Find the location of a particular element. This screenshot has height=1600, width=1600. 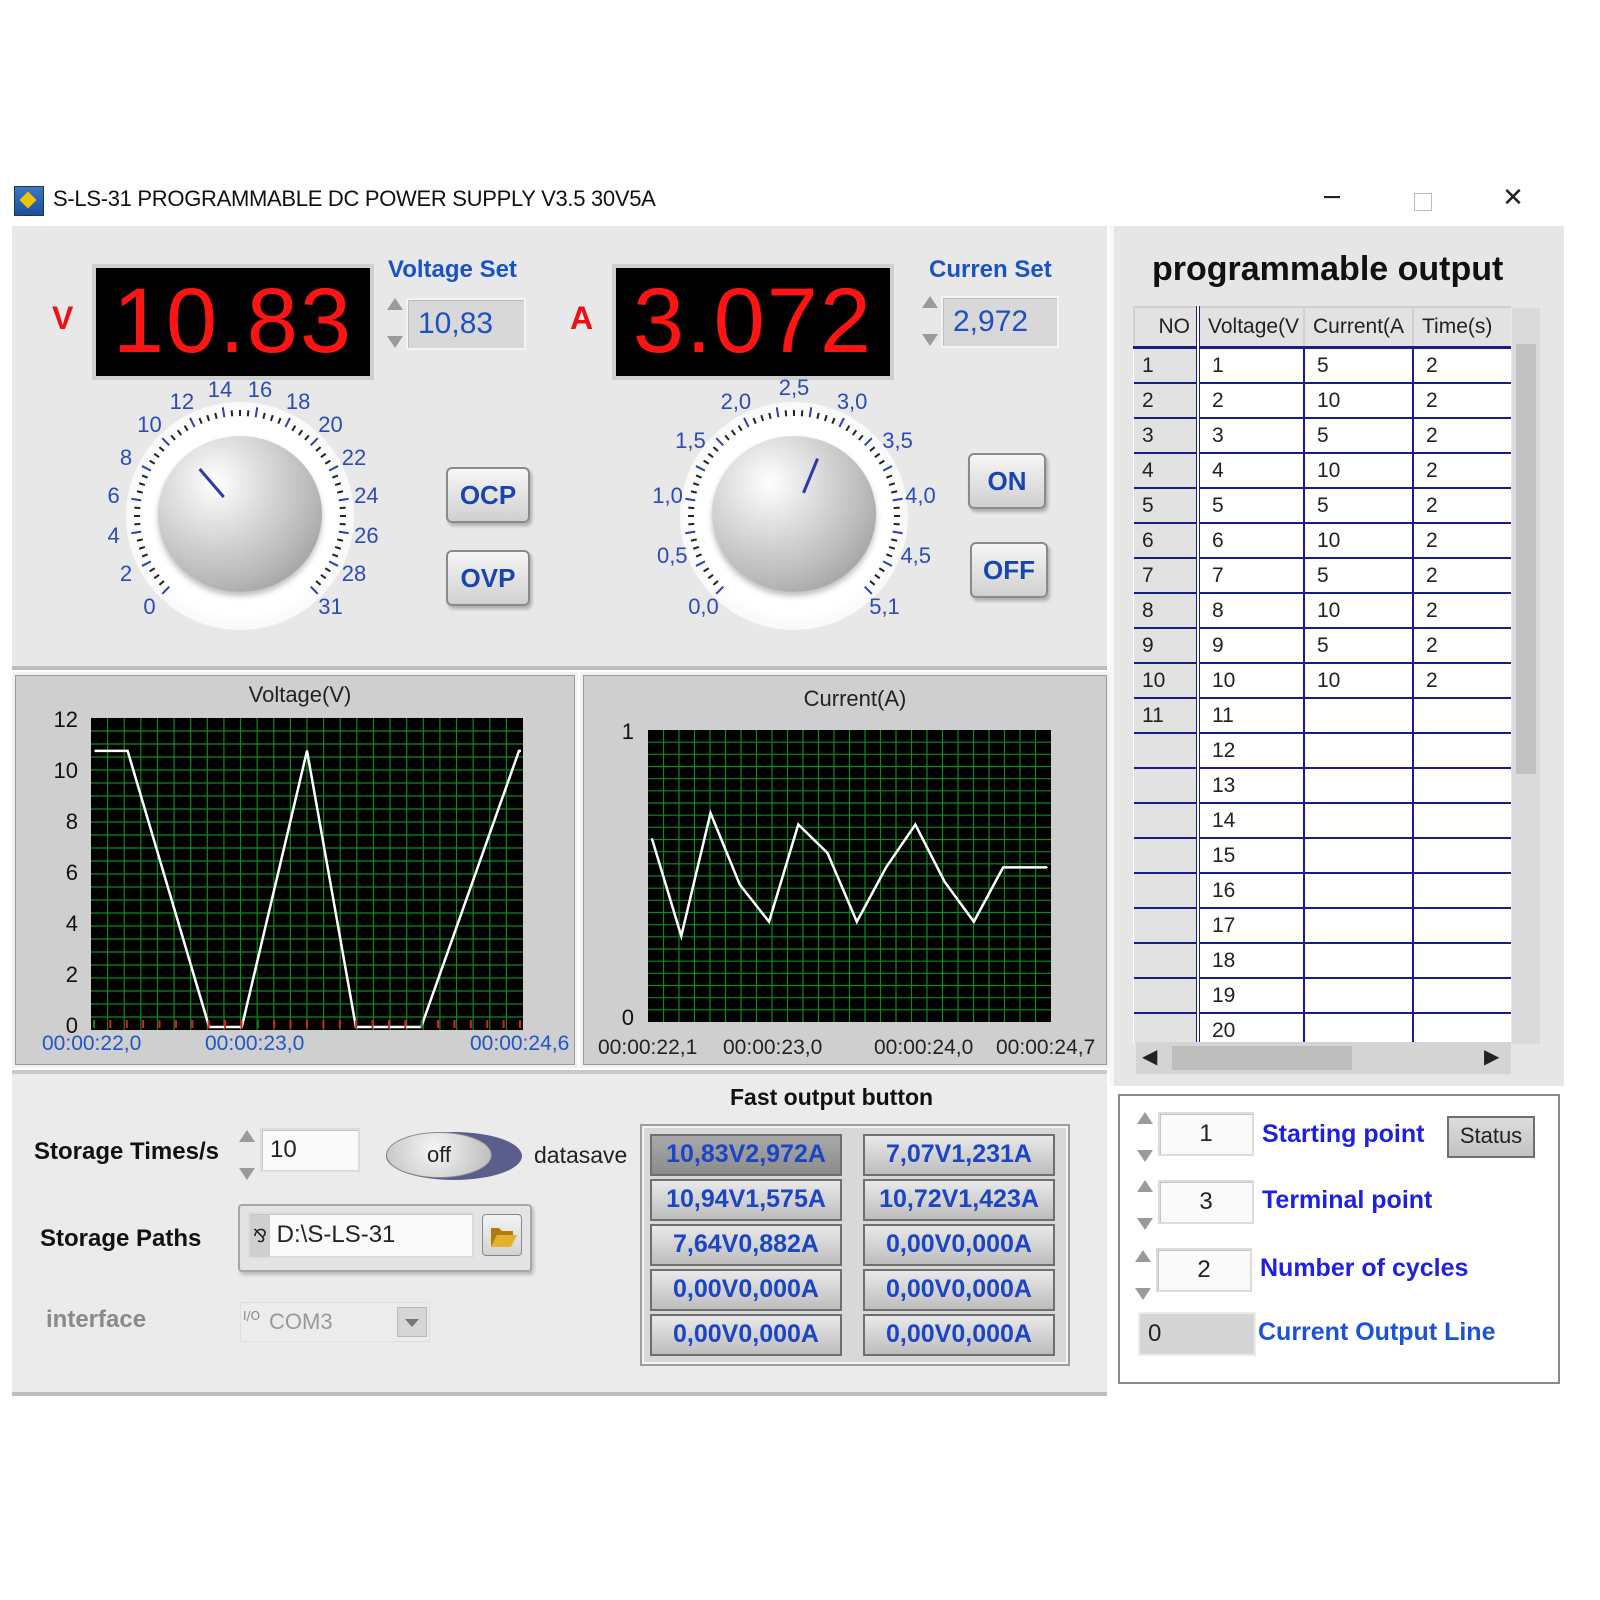

scroll-right-arrow-icon: ▶ is located at coordinates (1491, 1056).